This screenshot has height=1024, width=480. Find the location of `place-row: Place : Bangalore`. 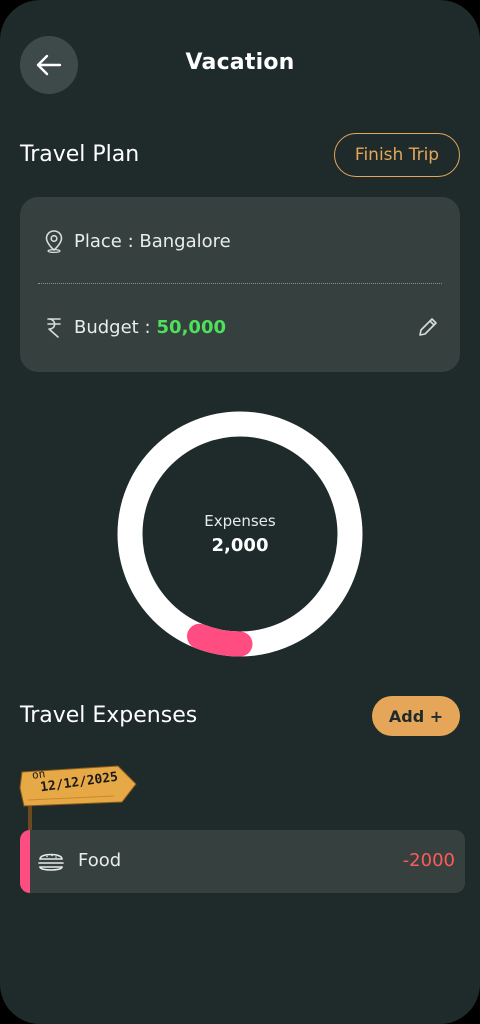

place-row: Place : Bangalore is located at coordinates (240, 241).